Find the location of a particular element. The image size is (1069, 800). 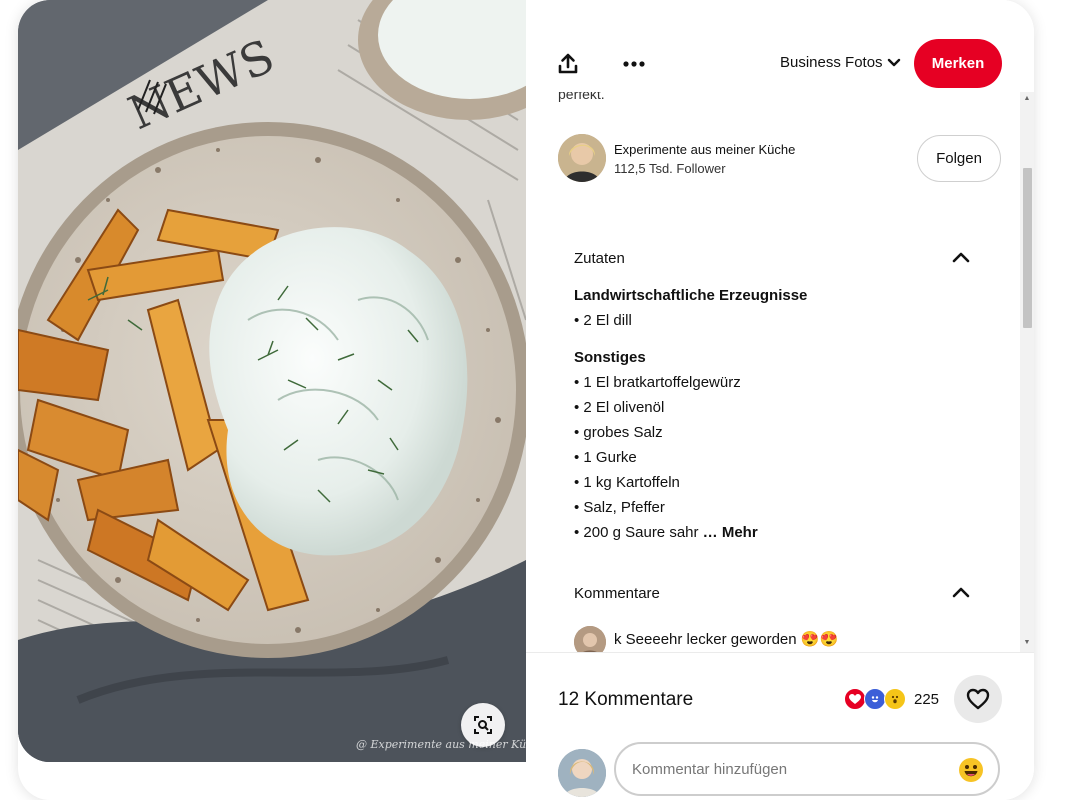

ingredient-item: • 2 El olivenöl is located at coordinates (619, 407).